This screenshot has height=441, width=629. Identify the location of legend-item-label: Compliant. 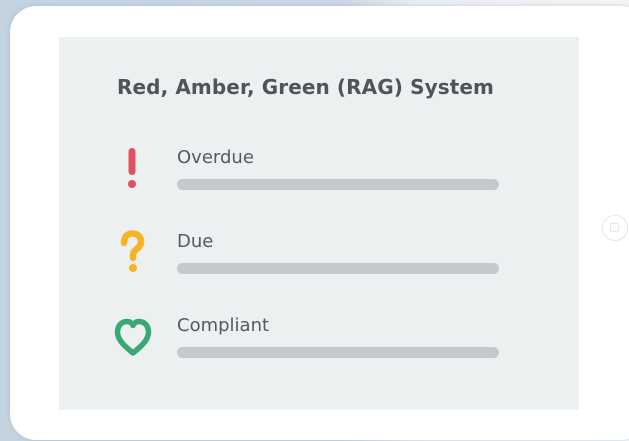
(223, 325).